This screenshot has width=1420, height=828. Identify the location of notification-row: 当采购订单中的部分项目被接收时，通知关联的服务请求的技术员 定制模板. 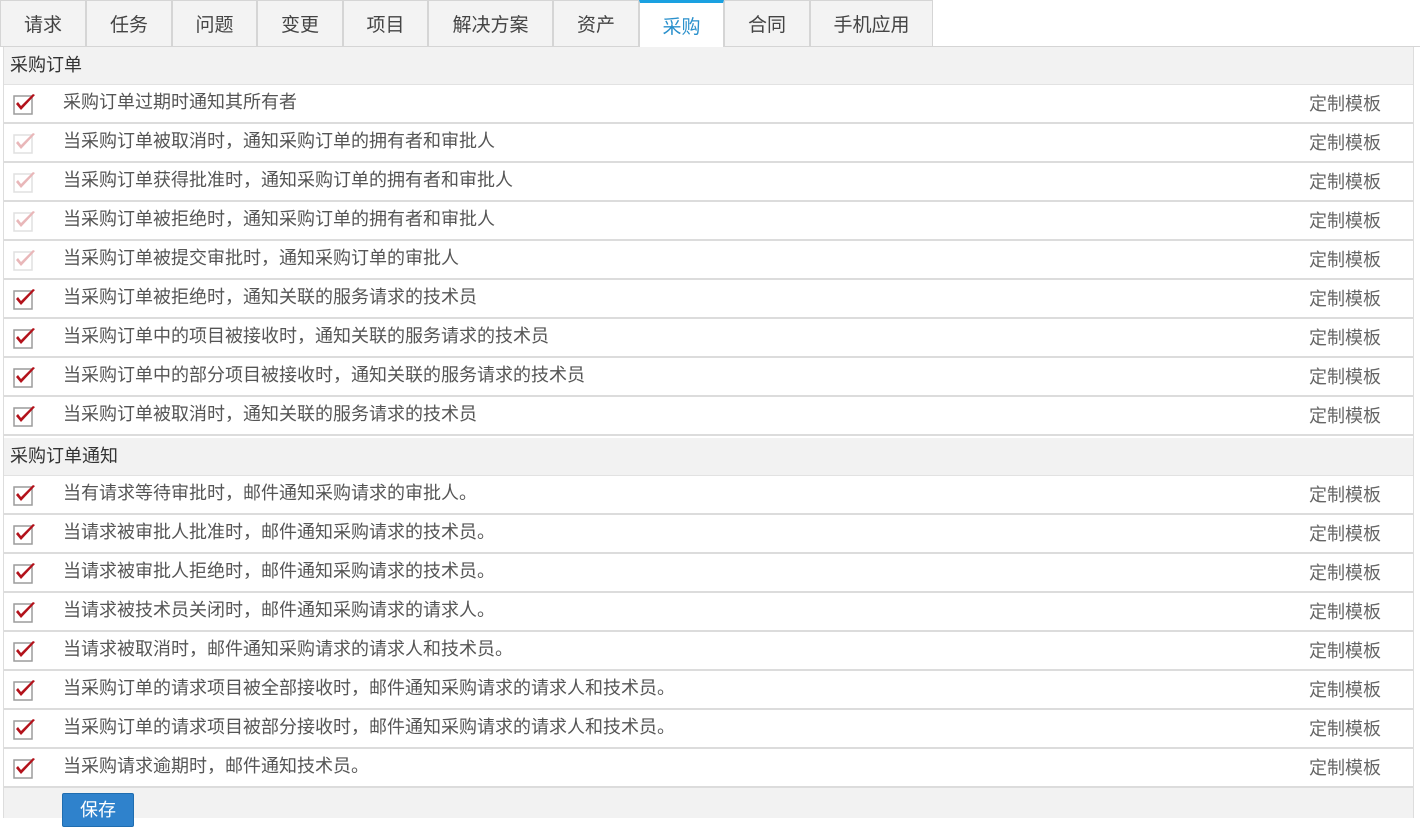
(708, 377).